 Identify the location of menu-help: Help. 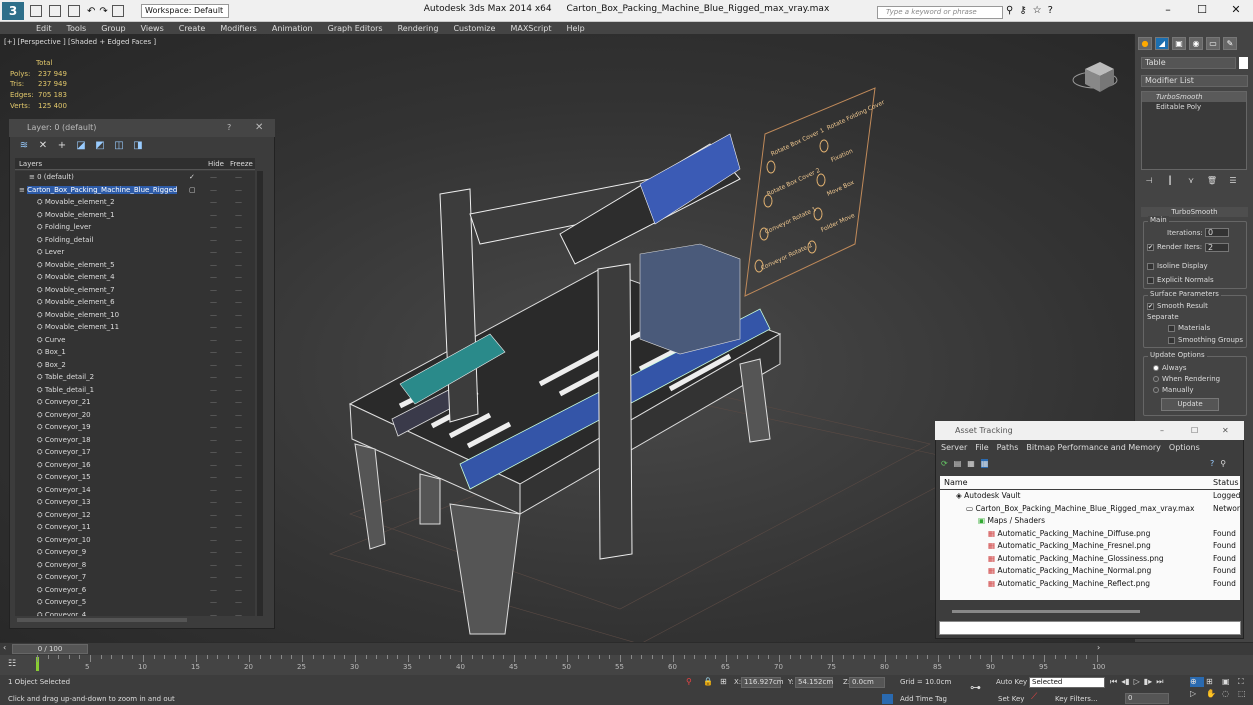
(576, 28).